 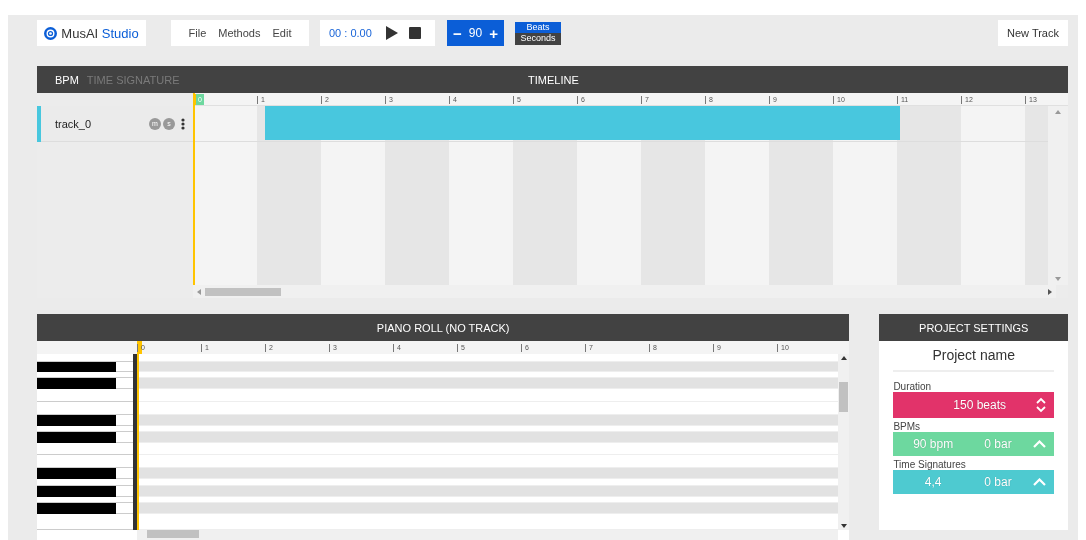 I want to click on disc-icon, so click(x=51, y=33).